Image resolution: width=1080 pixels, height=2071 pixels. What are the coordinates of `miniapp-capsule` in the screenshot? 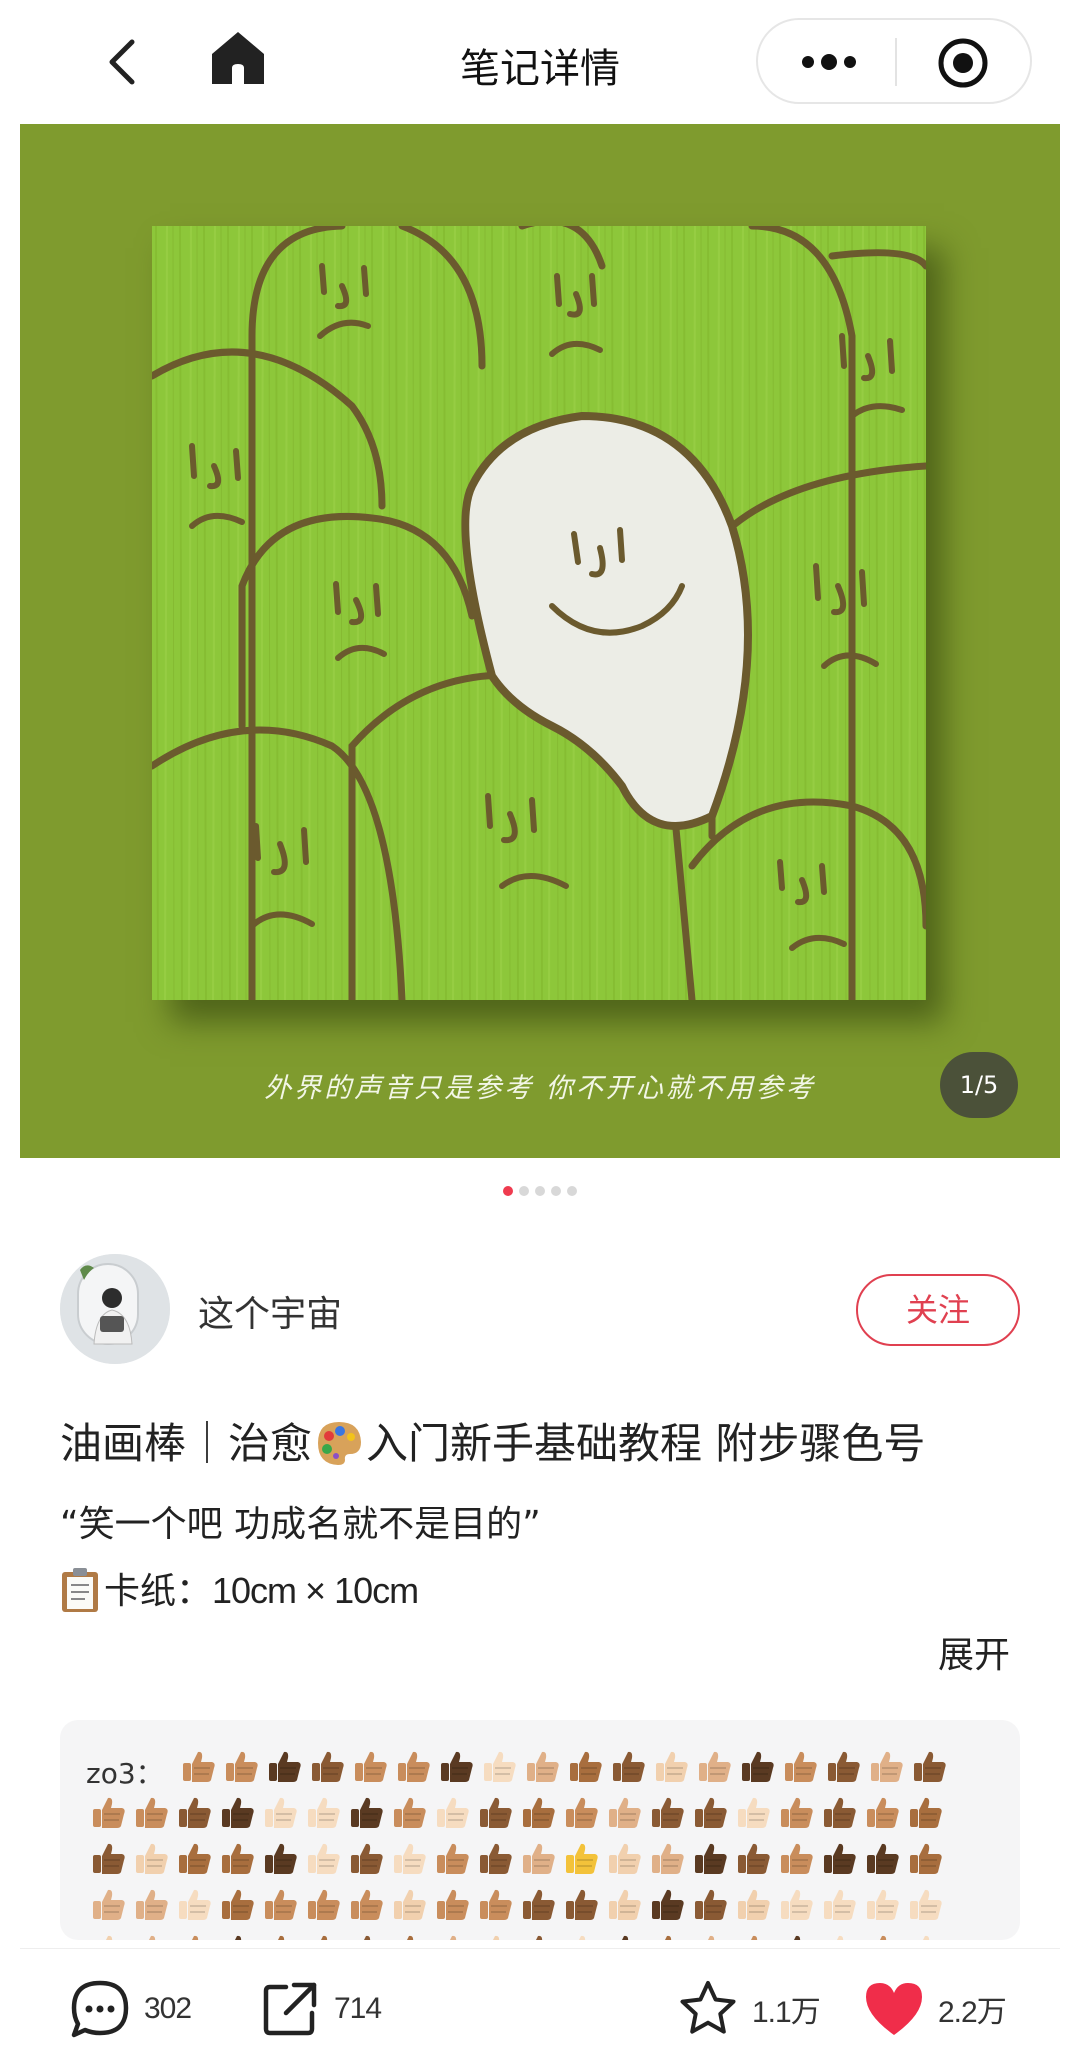 It's located at (894, 61).